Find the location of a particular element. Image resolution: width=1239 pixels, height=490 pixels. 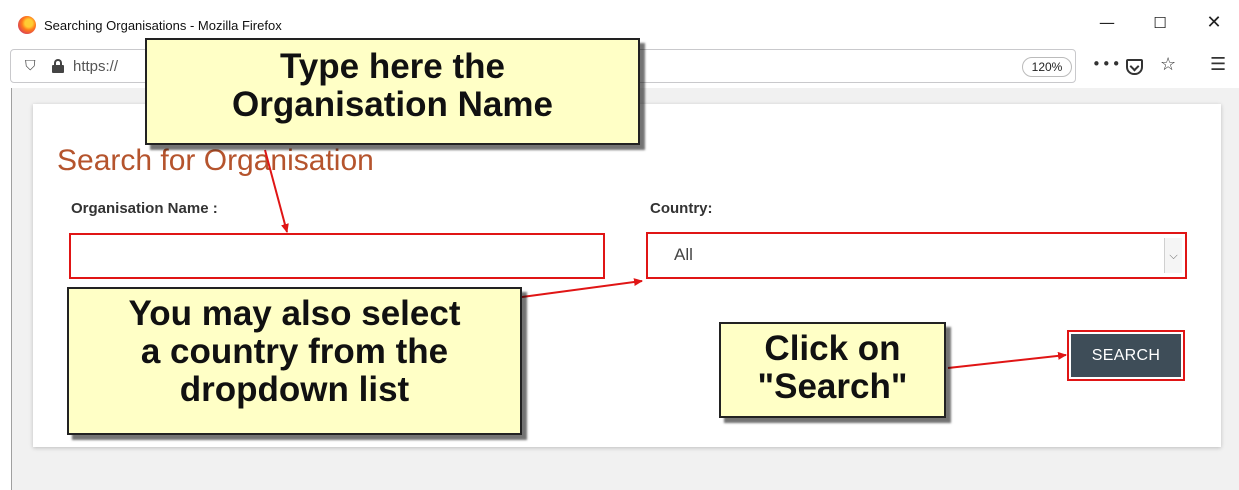

search-button: SEARCH is located at coordinates (1126, 355).